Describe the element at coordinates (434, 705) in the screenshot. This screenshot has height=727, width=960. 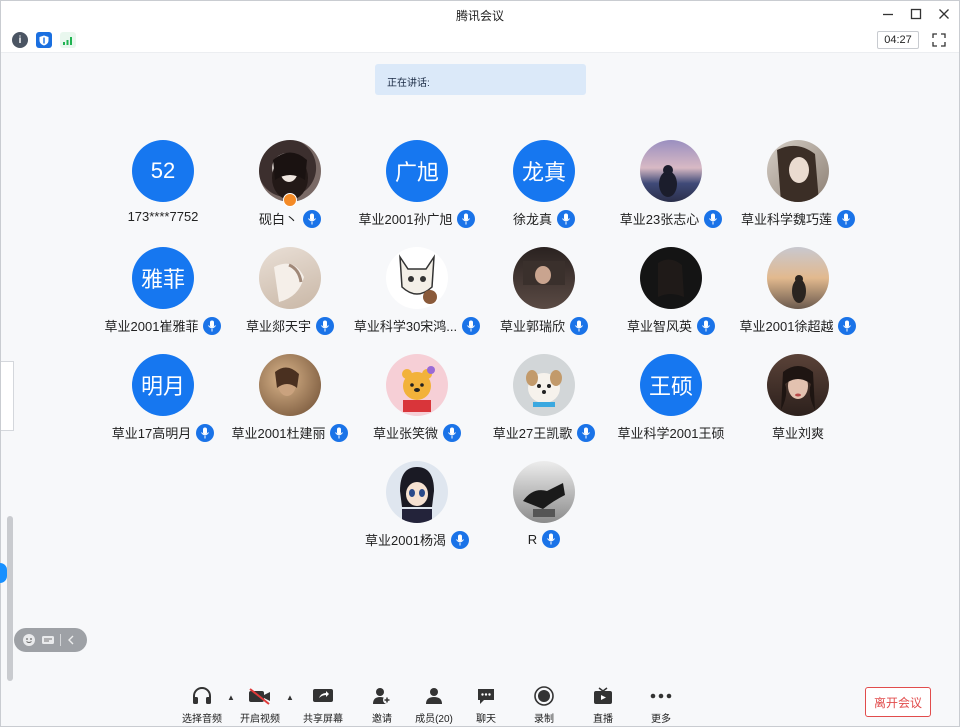
I see `members-button: 成员(20)` at that location.